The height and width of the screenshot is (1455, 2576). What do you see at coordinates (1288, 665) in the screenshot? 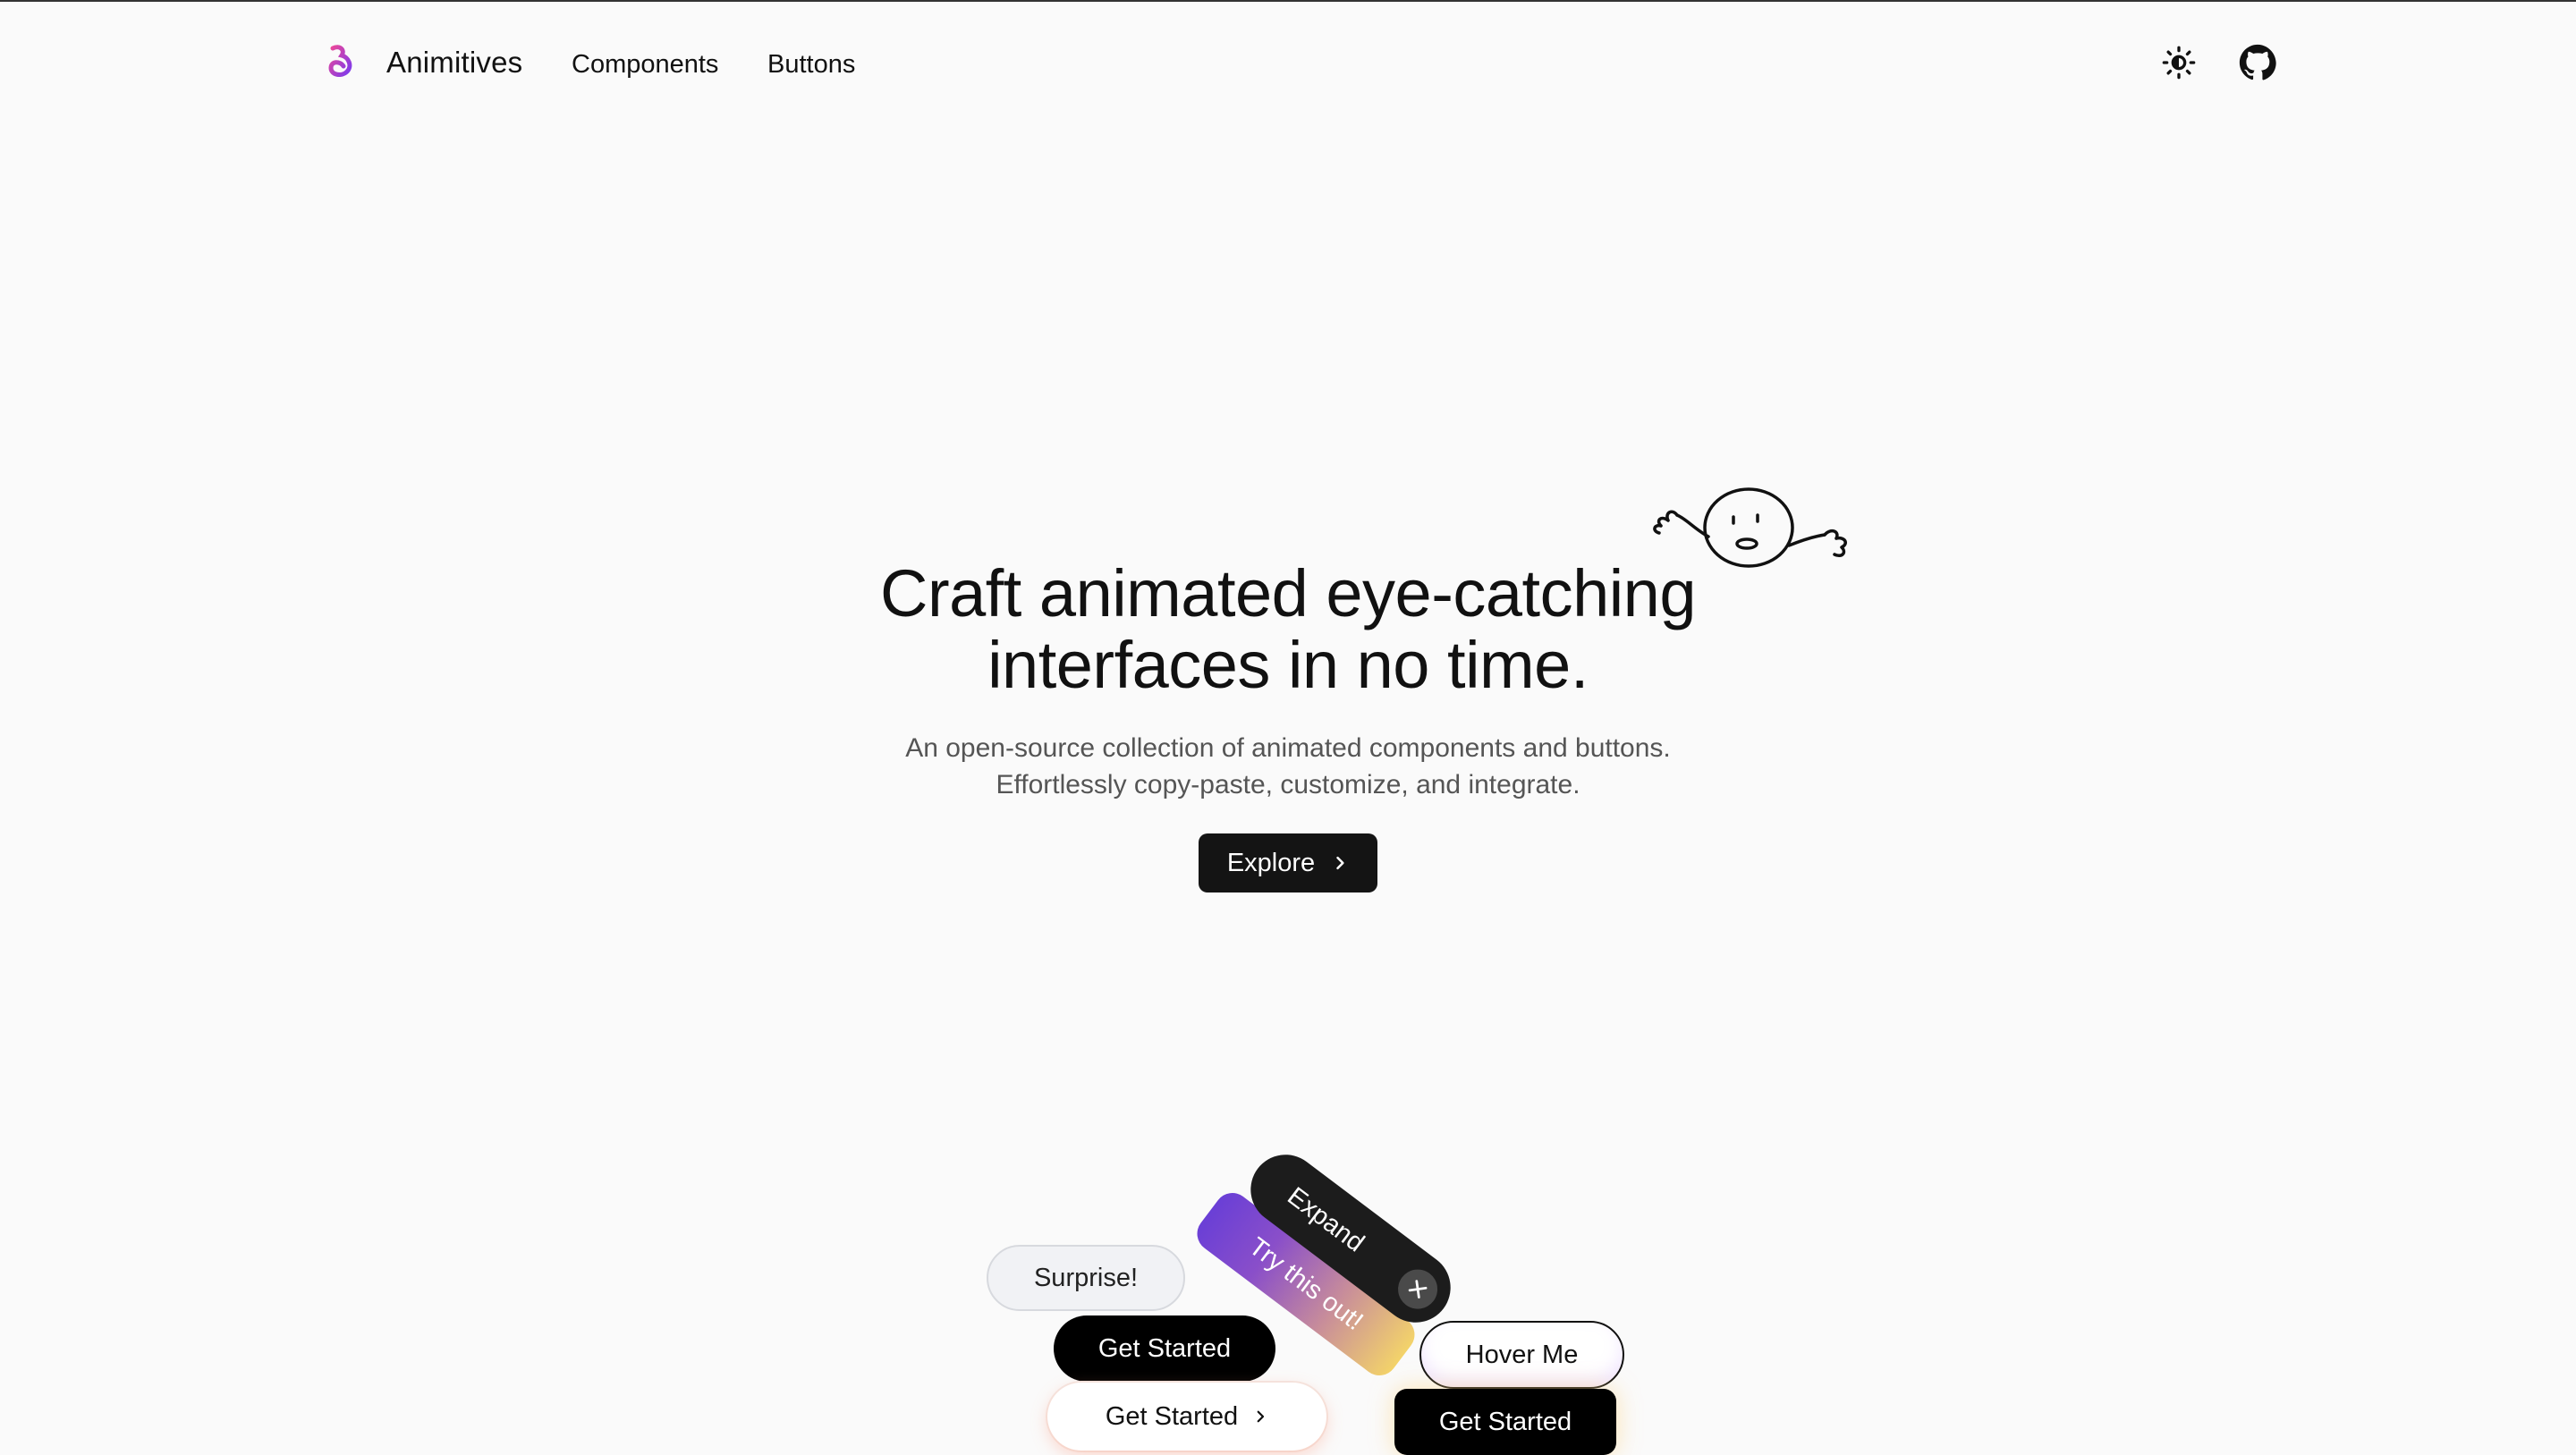
I see `hero-title-line-2: interfaces in no time.` at bounding box center [1288, 665].